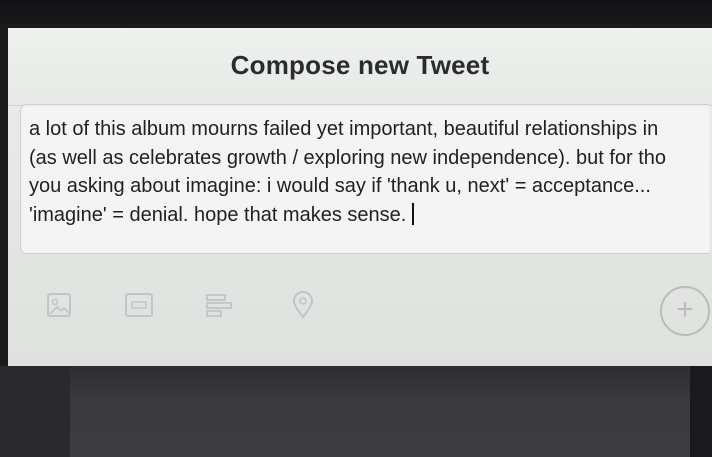  What do you see at coordinates (59, 305) in the screenshot?
I see `image-icon` at bounding box center [59, 305].